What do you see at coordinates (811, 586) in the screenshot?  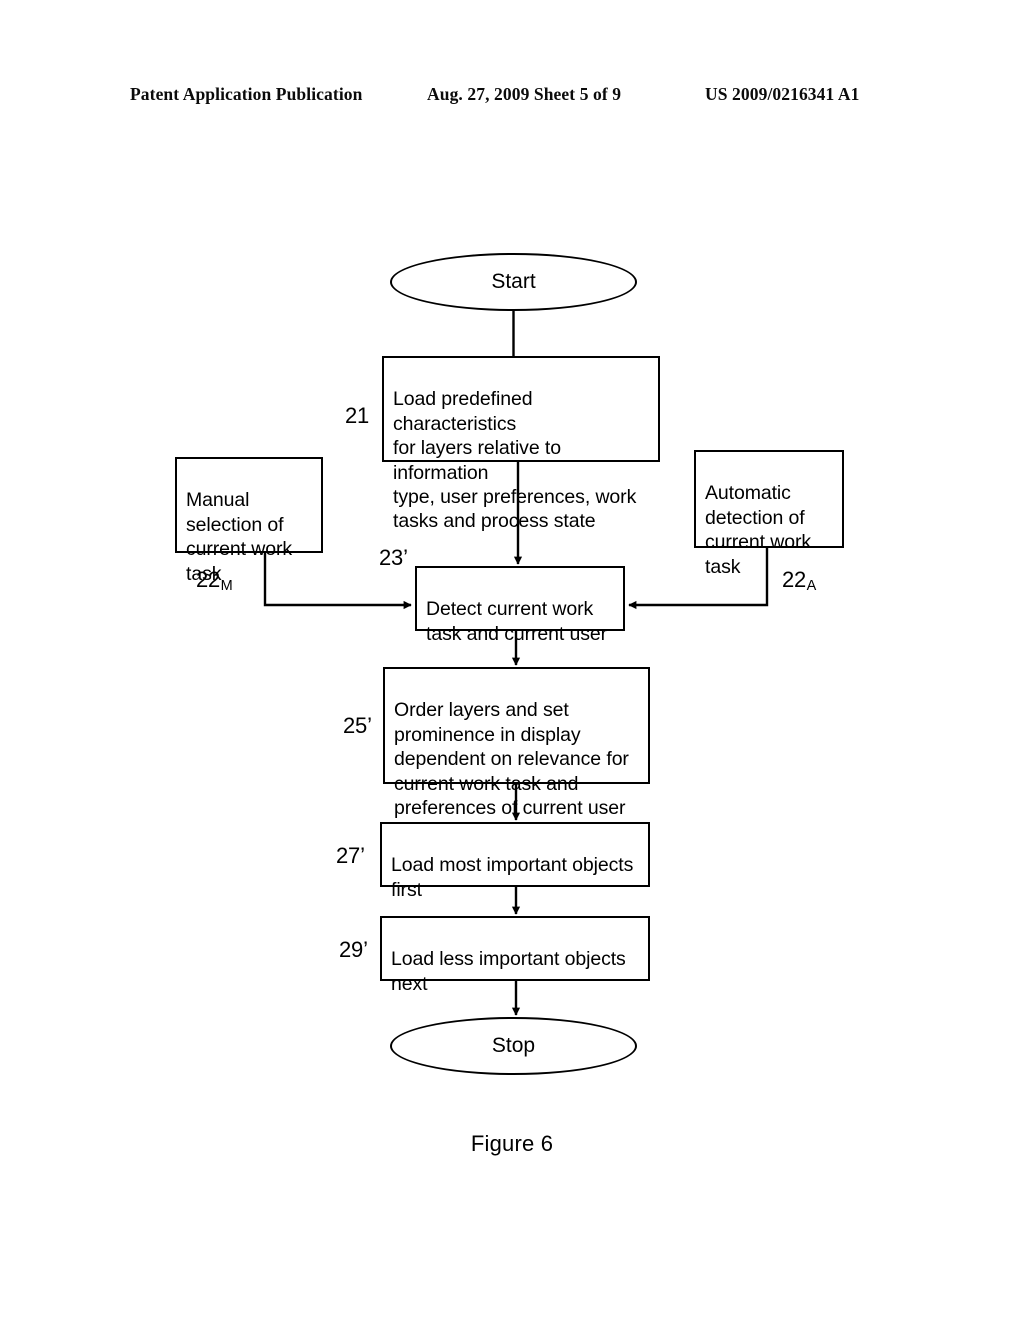 I see `reference-numeral-22a-subscript: A` at bounding box center [811, 586].